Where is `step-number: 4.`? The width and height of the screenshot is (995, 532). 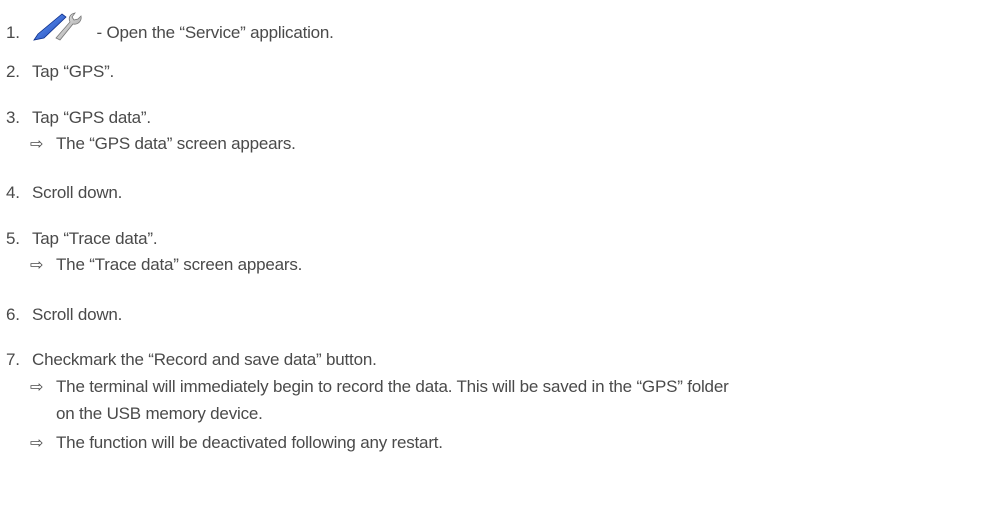
step-number: 4. is located at coordinates (13, 192).